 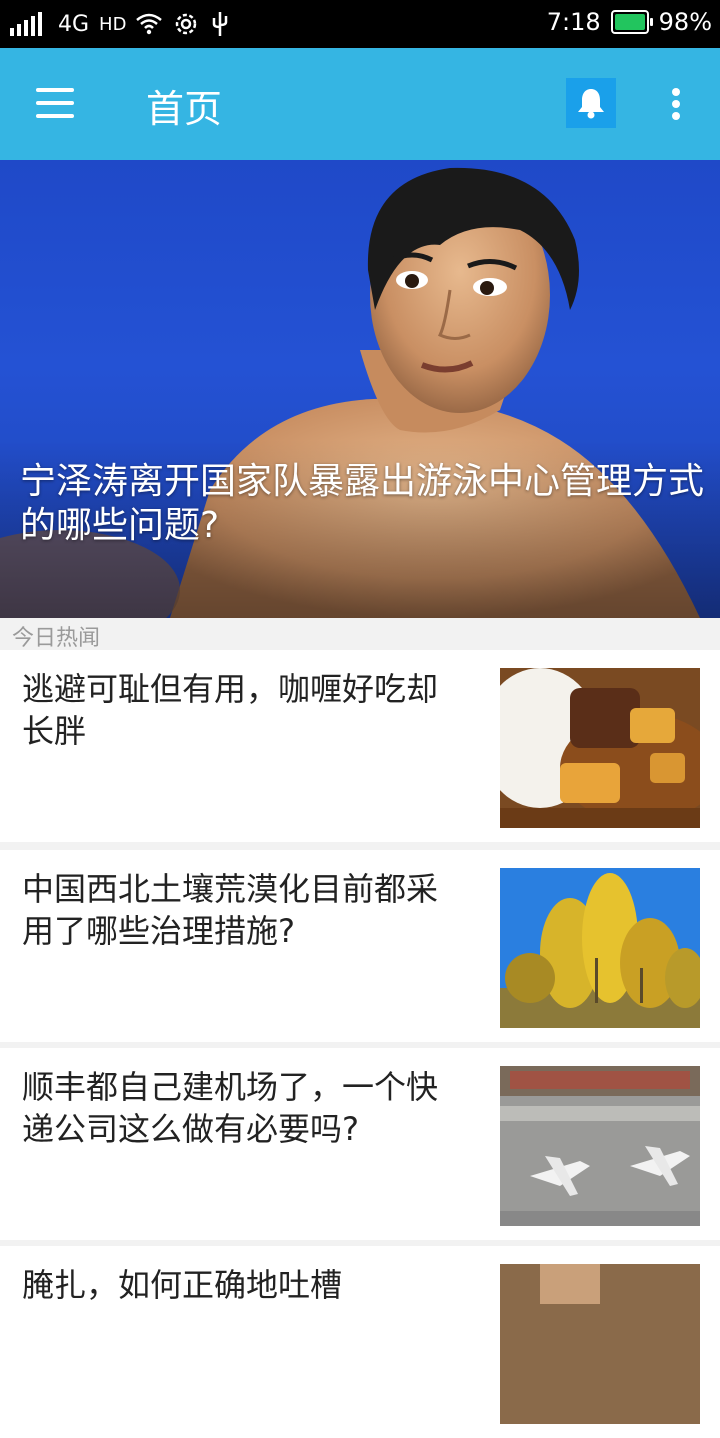 What do you see at coordinates (230, 710) in the screenshot?
I see `news-headline: 逃避可耻但有用，咖喱好吃却长胖` at bounding box center [230, 710].